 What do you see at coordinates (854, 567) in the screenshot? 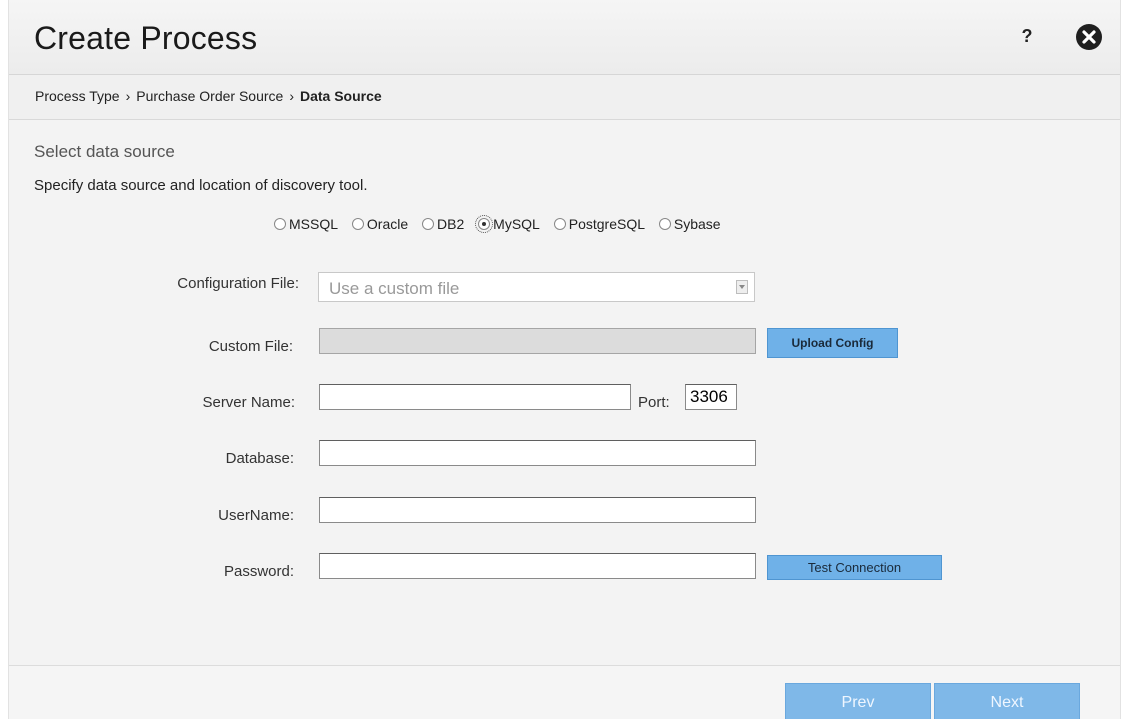
I see `test-connection-button: Test Connection` at bounding box center [854, 567].